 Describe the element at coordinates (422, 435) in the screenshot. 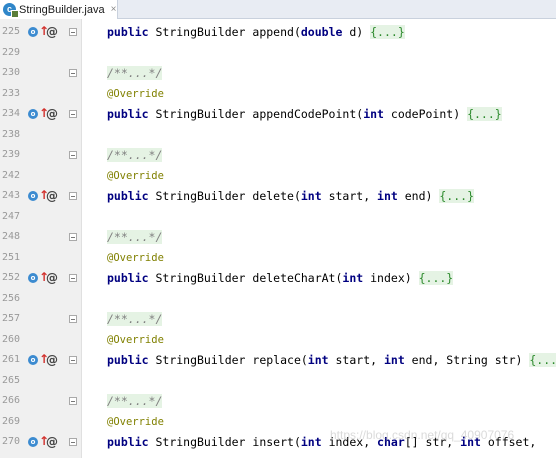

I see `watermark: https://blog.csdn.net/qq_40907076` at that location.